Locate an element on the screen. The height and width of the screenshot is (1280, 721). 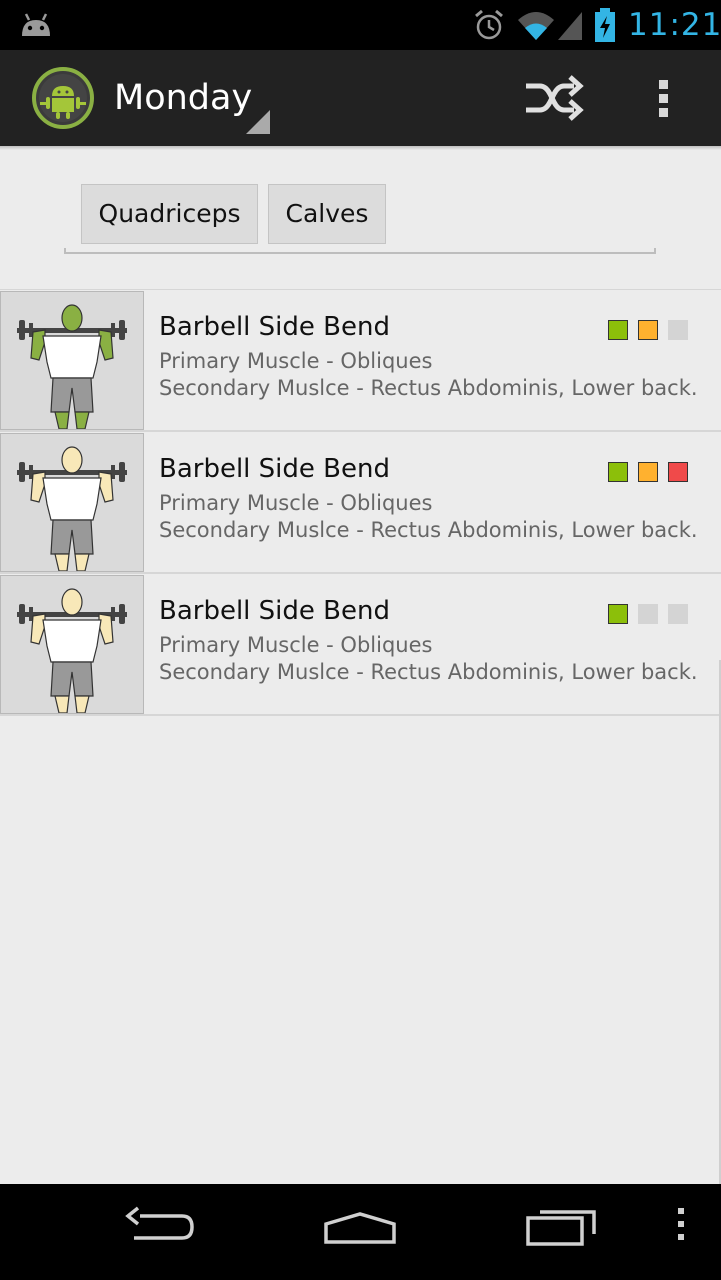
muscle-filter-bar: Quadriceps Calves is located at coordinates (360, 220).